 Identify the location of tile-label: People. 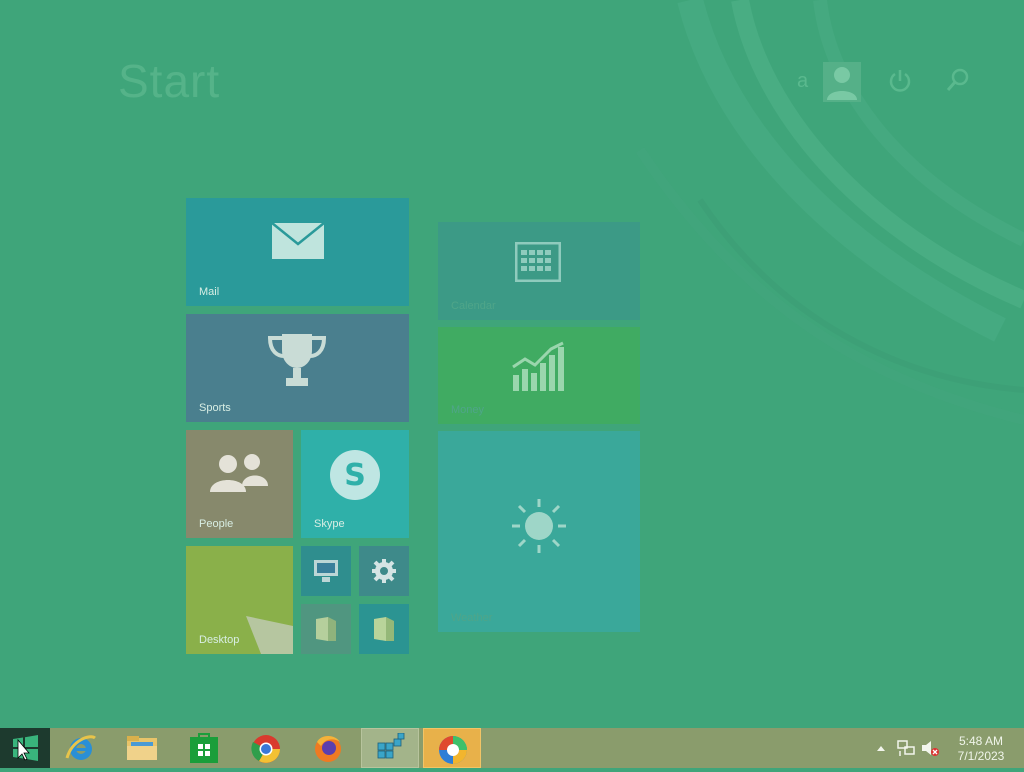
(216, 524).